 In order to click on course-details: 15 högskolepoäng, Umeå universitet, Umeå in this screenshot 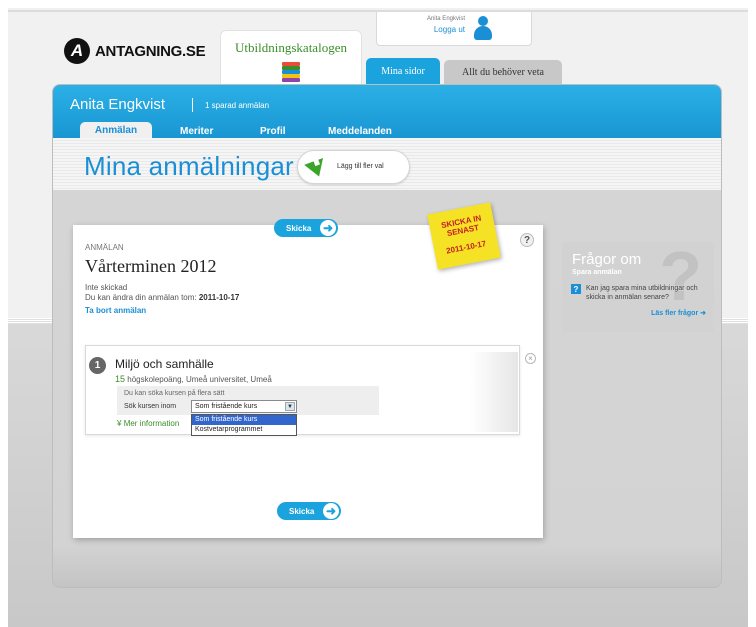, I will do `click(193, 379)`.